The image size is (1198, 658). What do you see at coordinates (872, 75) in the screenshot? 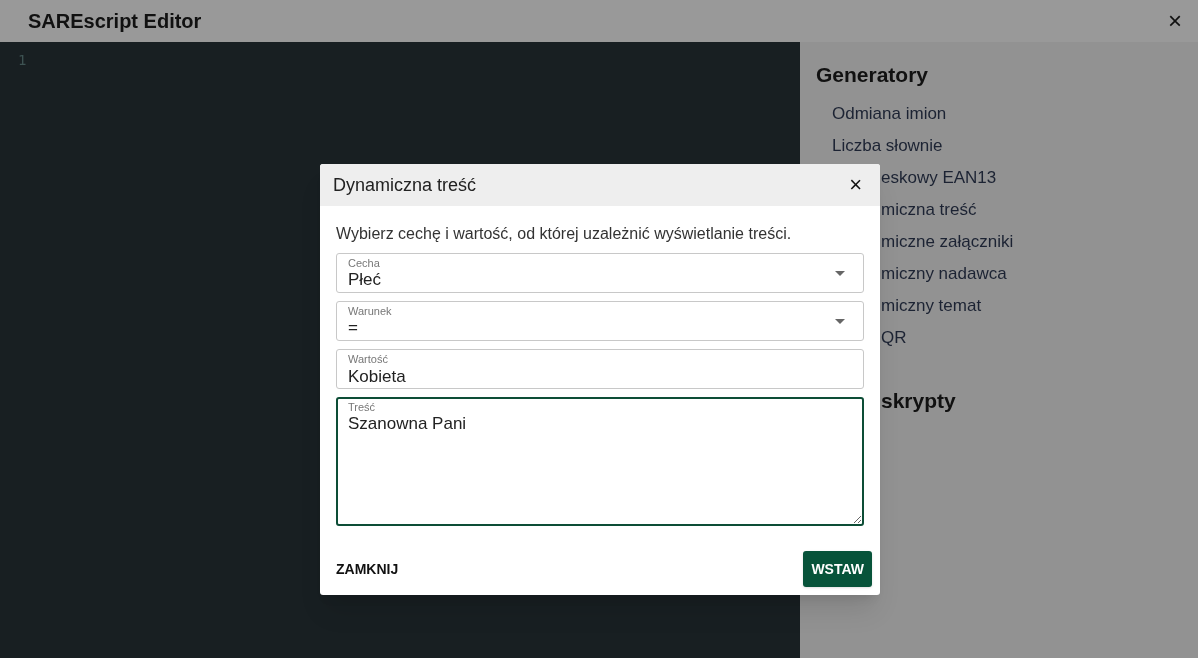
I see `section-heading: Generatory` at bounding box center [872, 75].